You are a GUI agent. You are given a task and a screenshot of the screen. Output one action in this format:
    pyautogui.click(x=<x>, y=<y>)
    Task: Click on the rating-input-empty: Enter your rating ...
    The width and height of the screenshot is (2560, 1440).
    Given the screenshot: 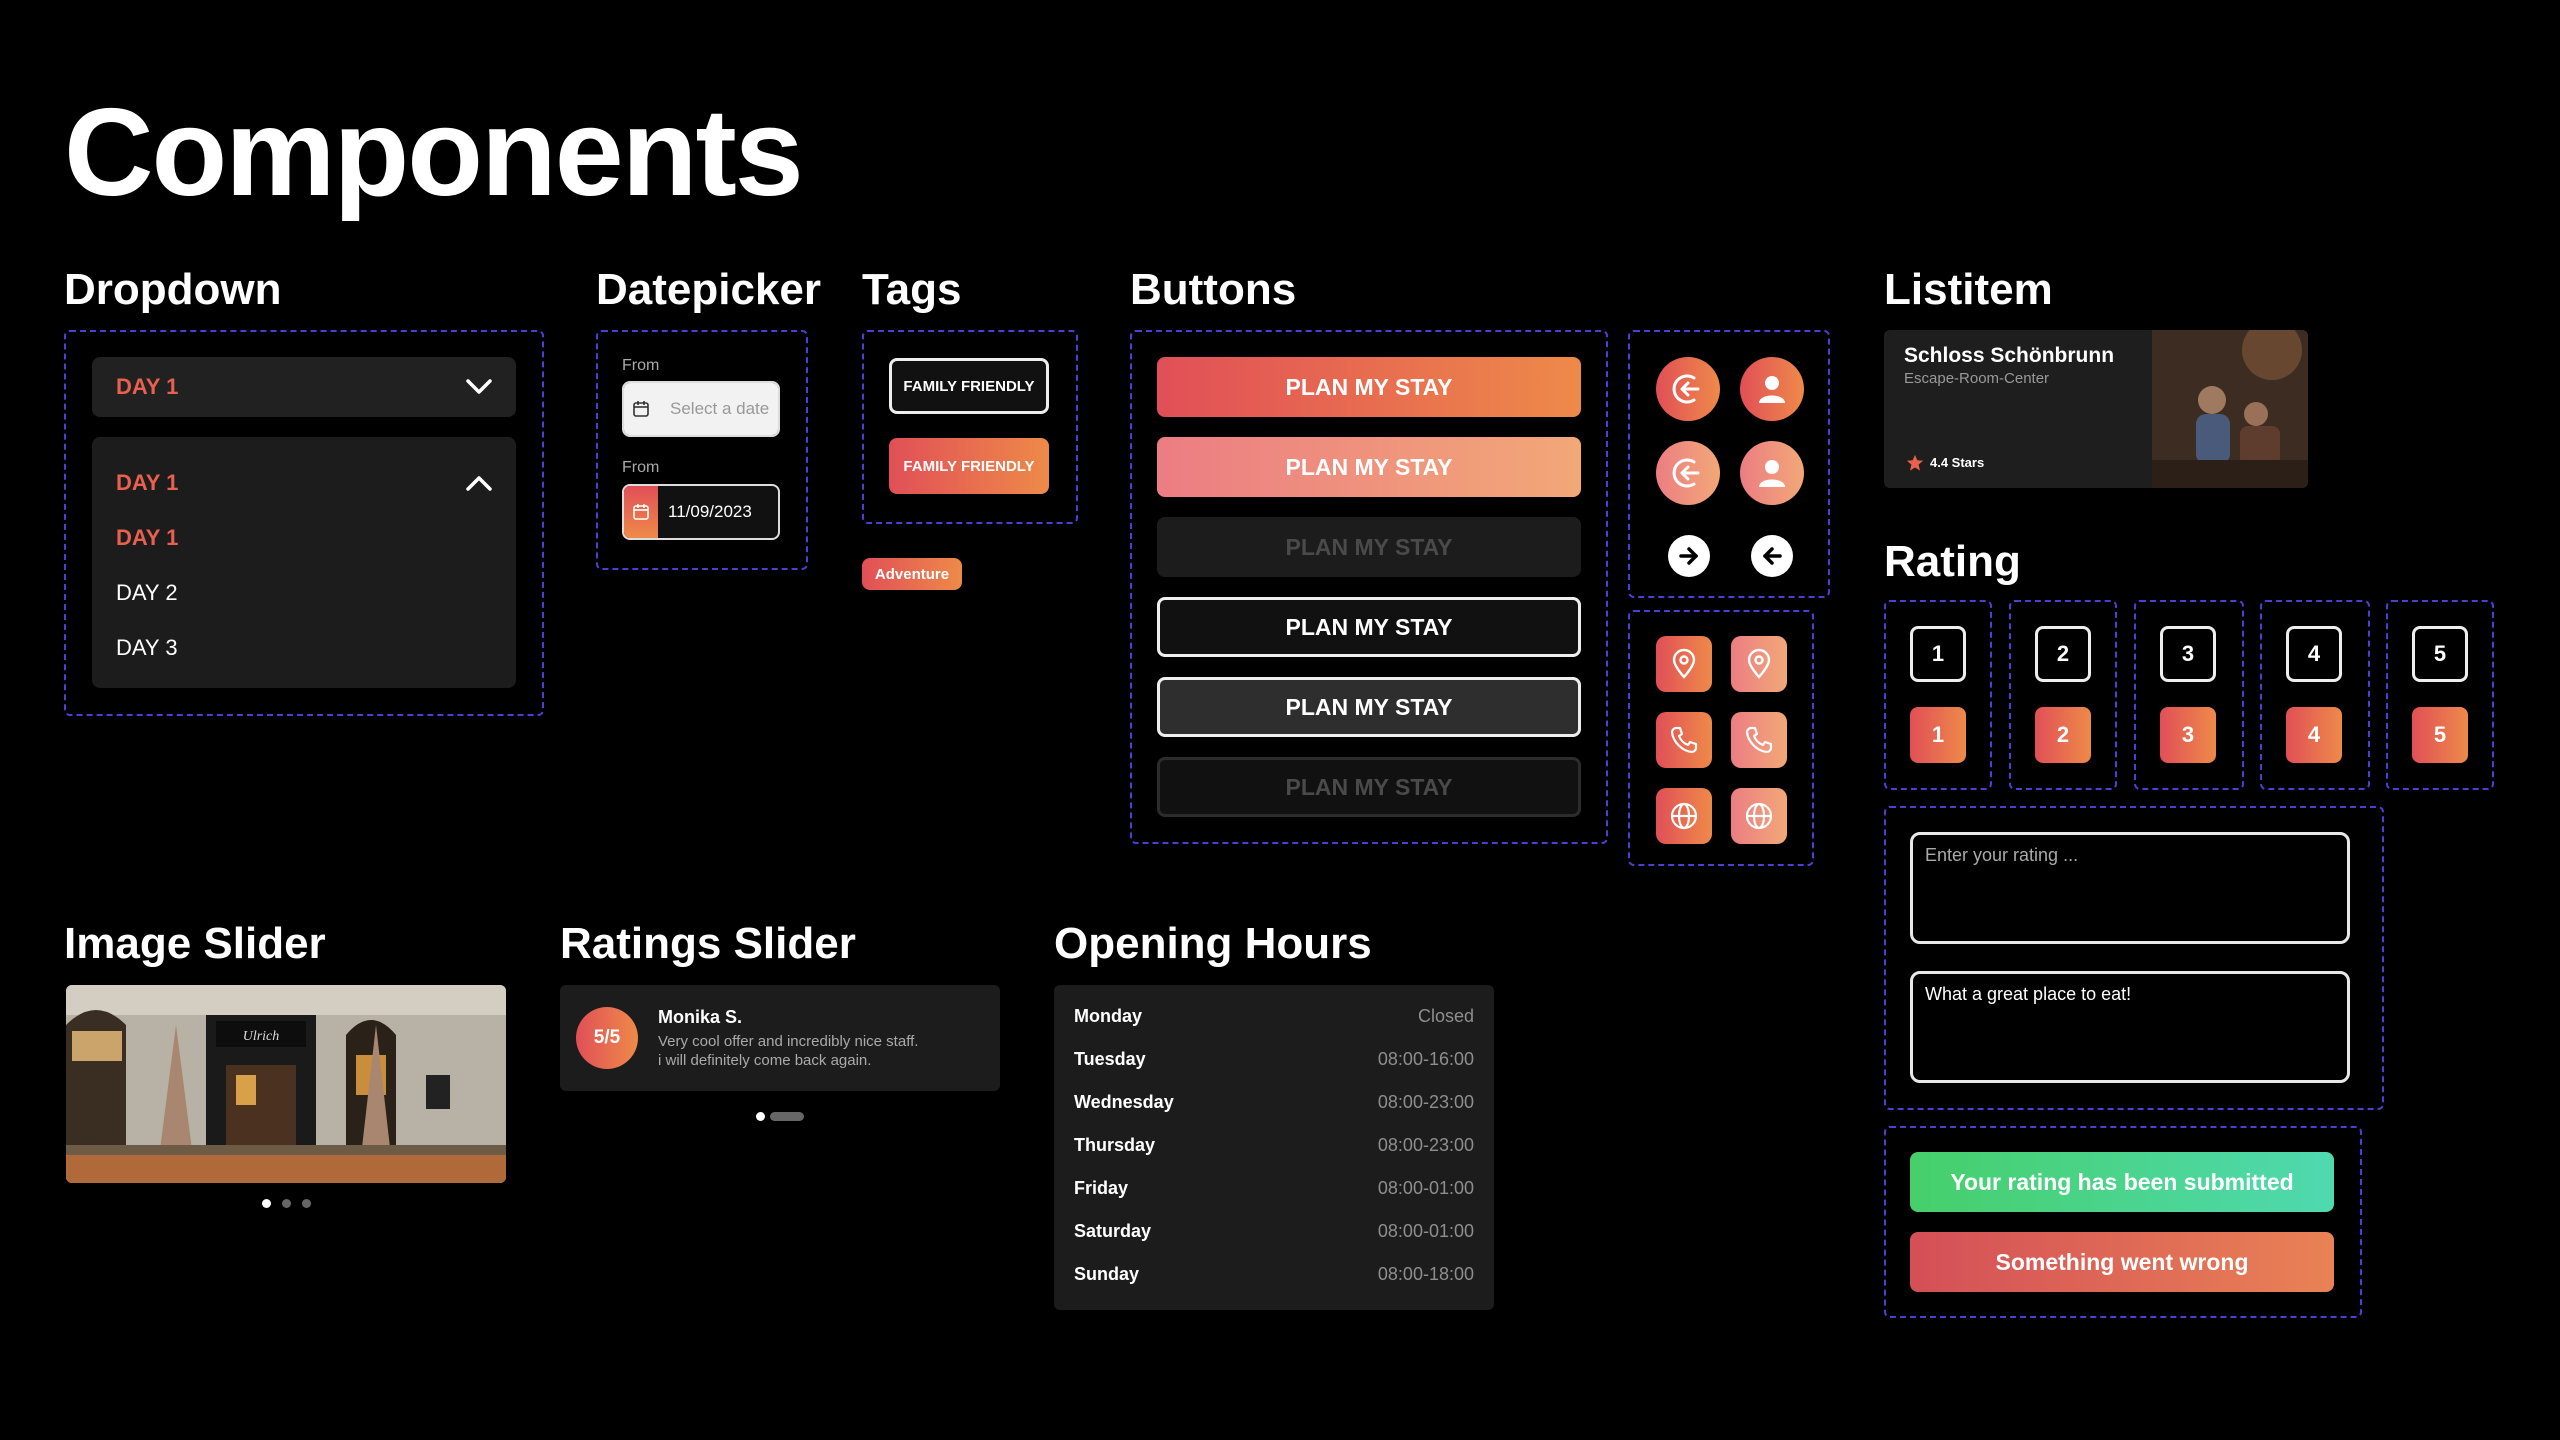 What is the action you would take?
    pyautogui.click(x=2130, y=888)
    